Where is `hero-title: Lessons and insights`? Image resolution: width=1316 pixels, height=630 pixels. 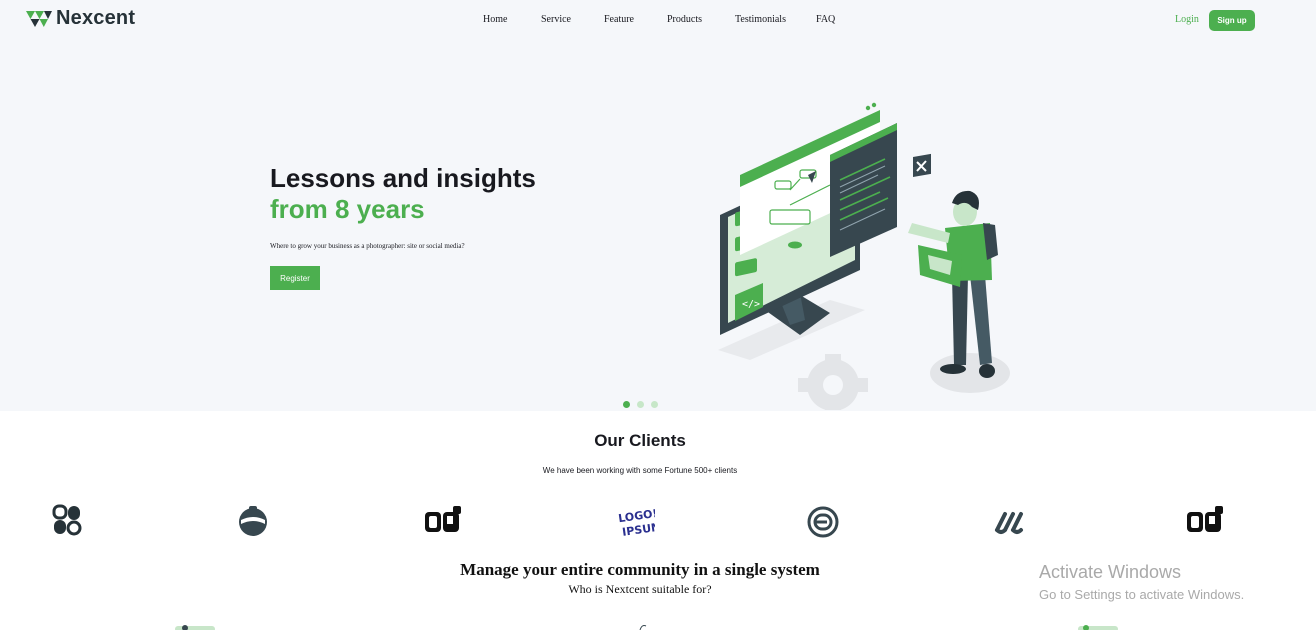
hero-title: Lessons and insights is located at coordinates (403, 178).